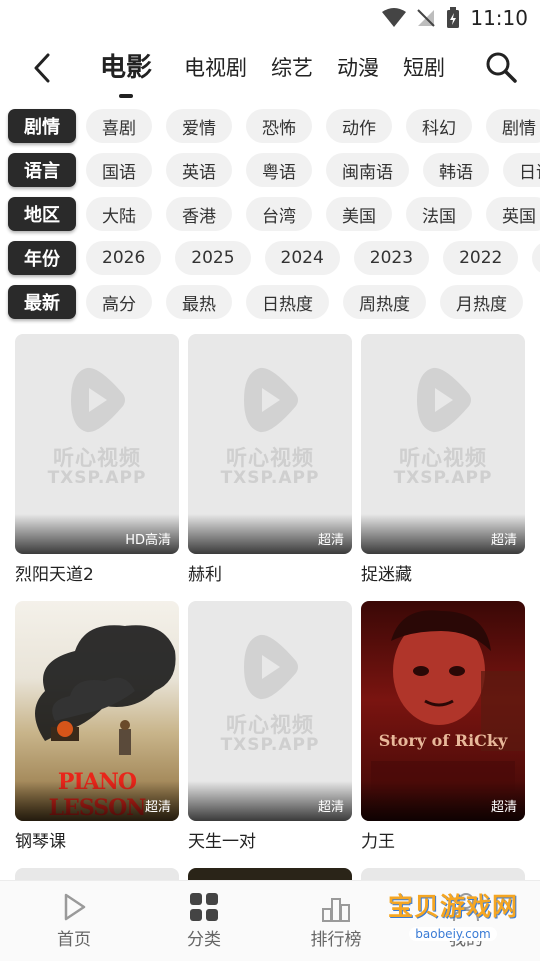 Image resolution: width=540 pixels, height=961 pixels. I want to click on filter-chip: 2021, so click(536, 258).